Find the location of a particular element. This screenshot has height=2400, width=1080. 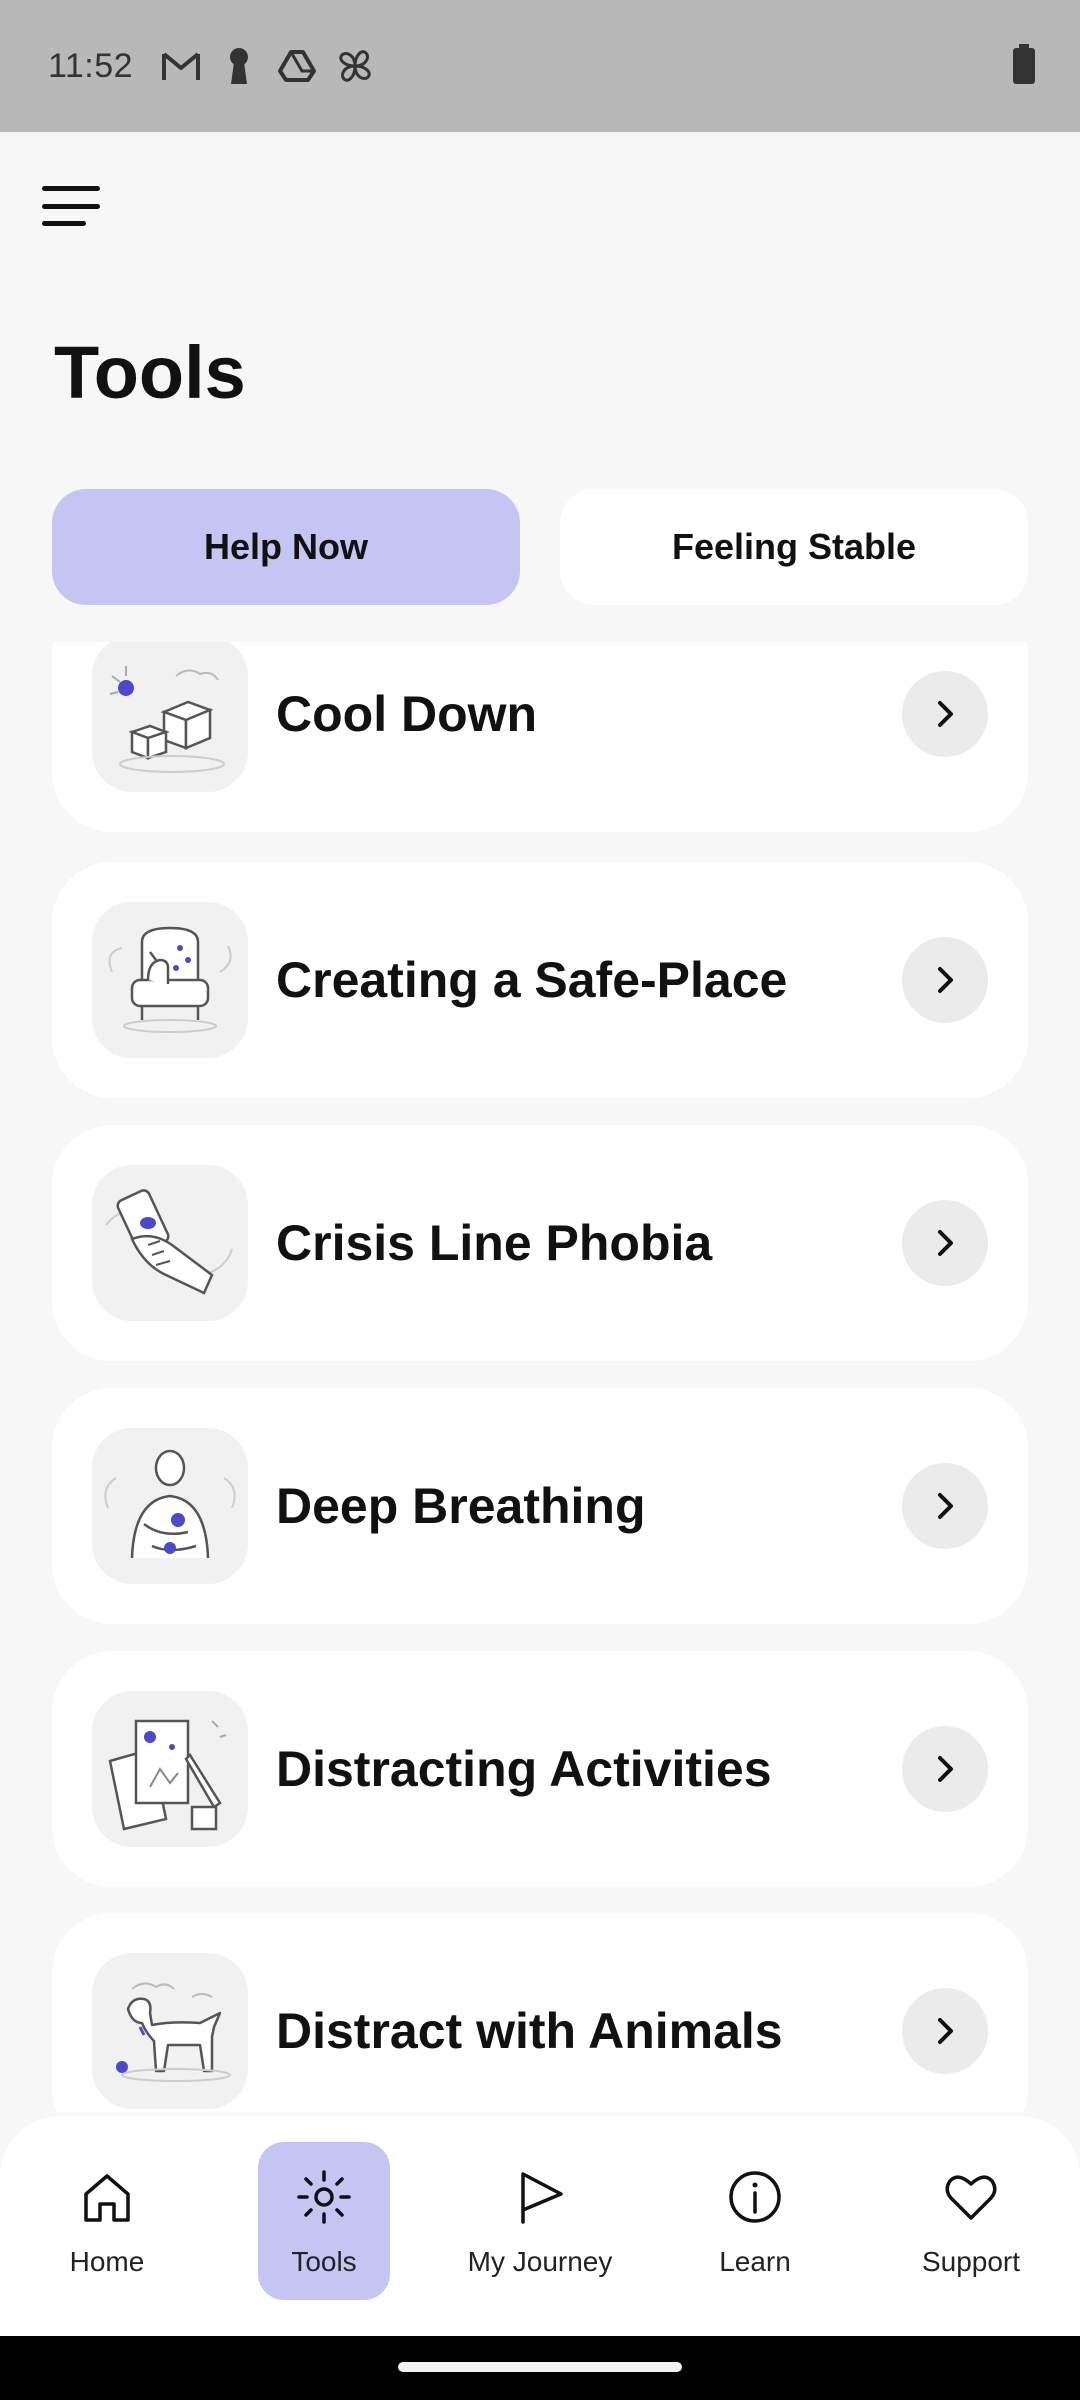

status-bar: 11:52 is located at coordinates (540, 66).